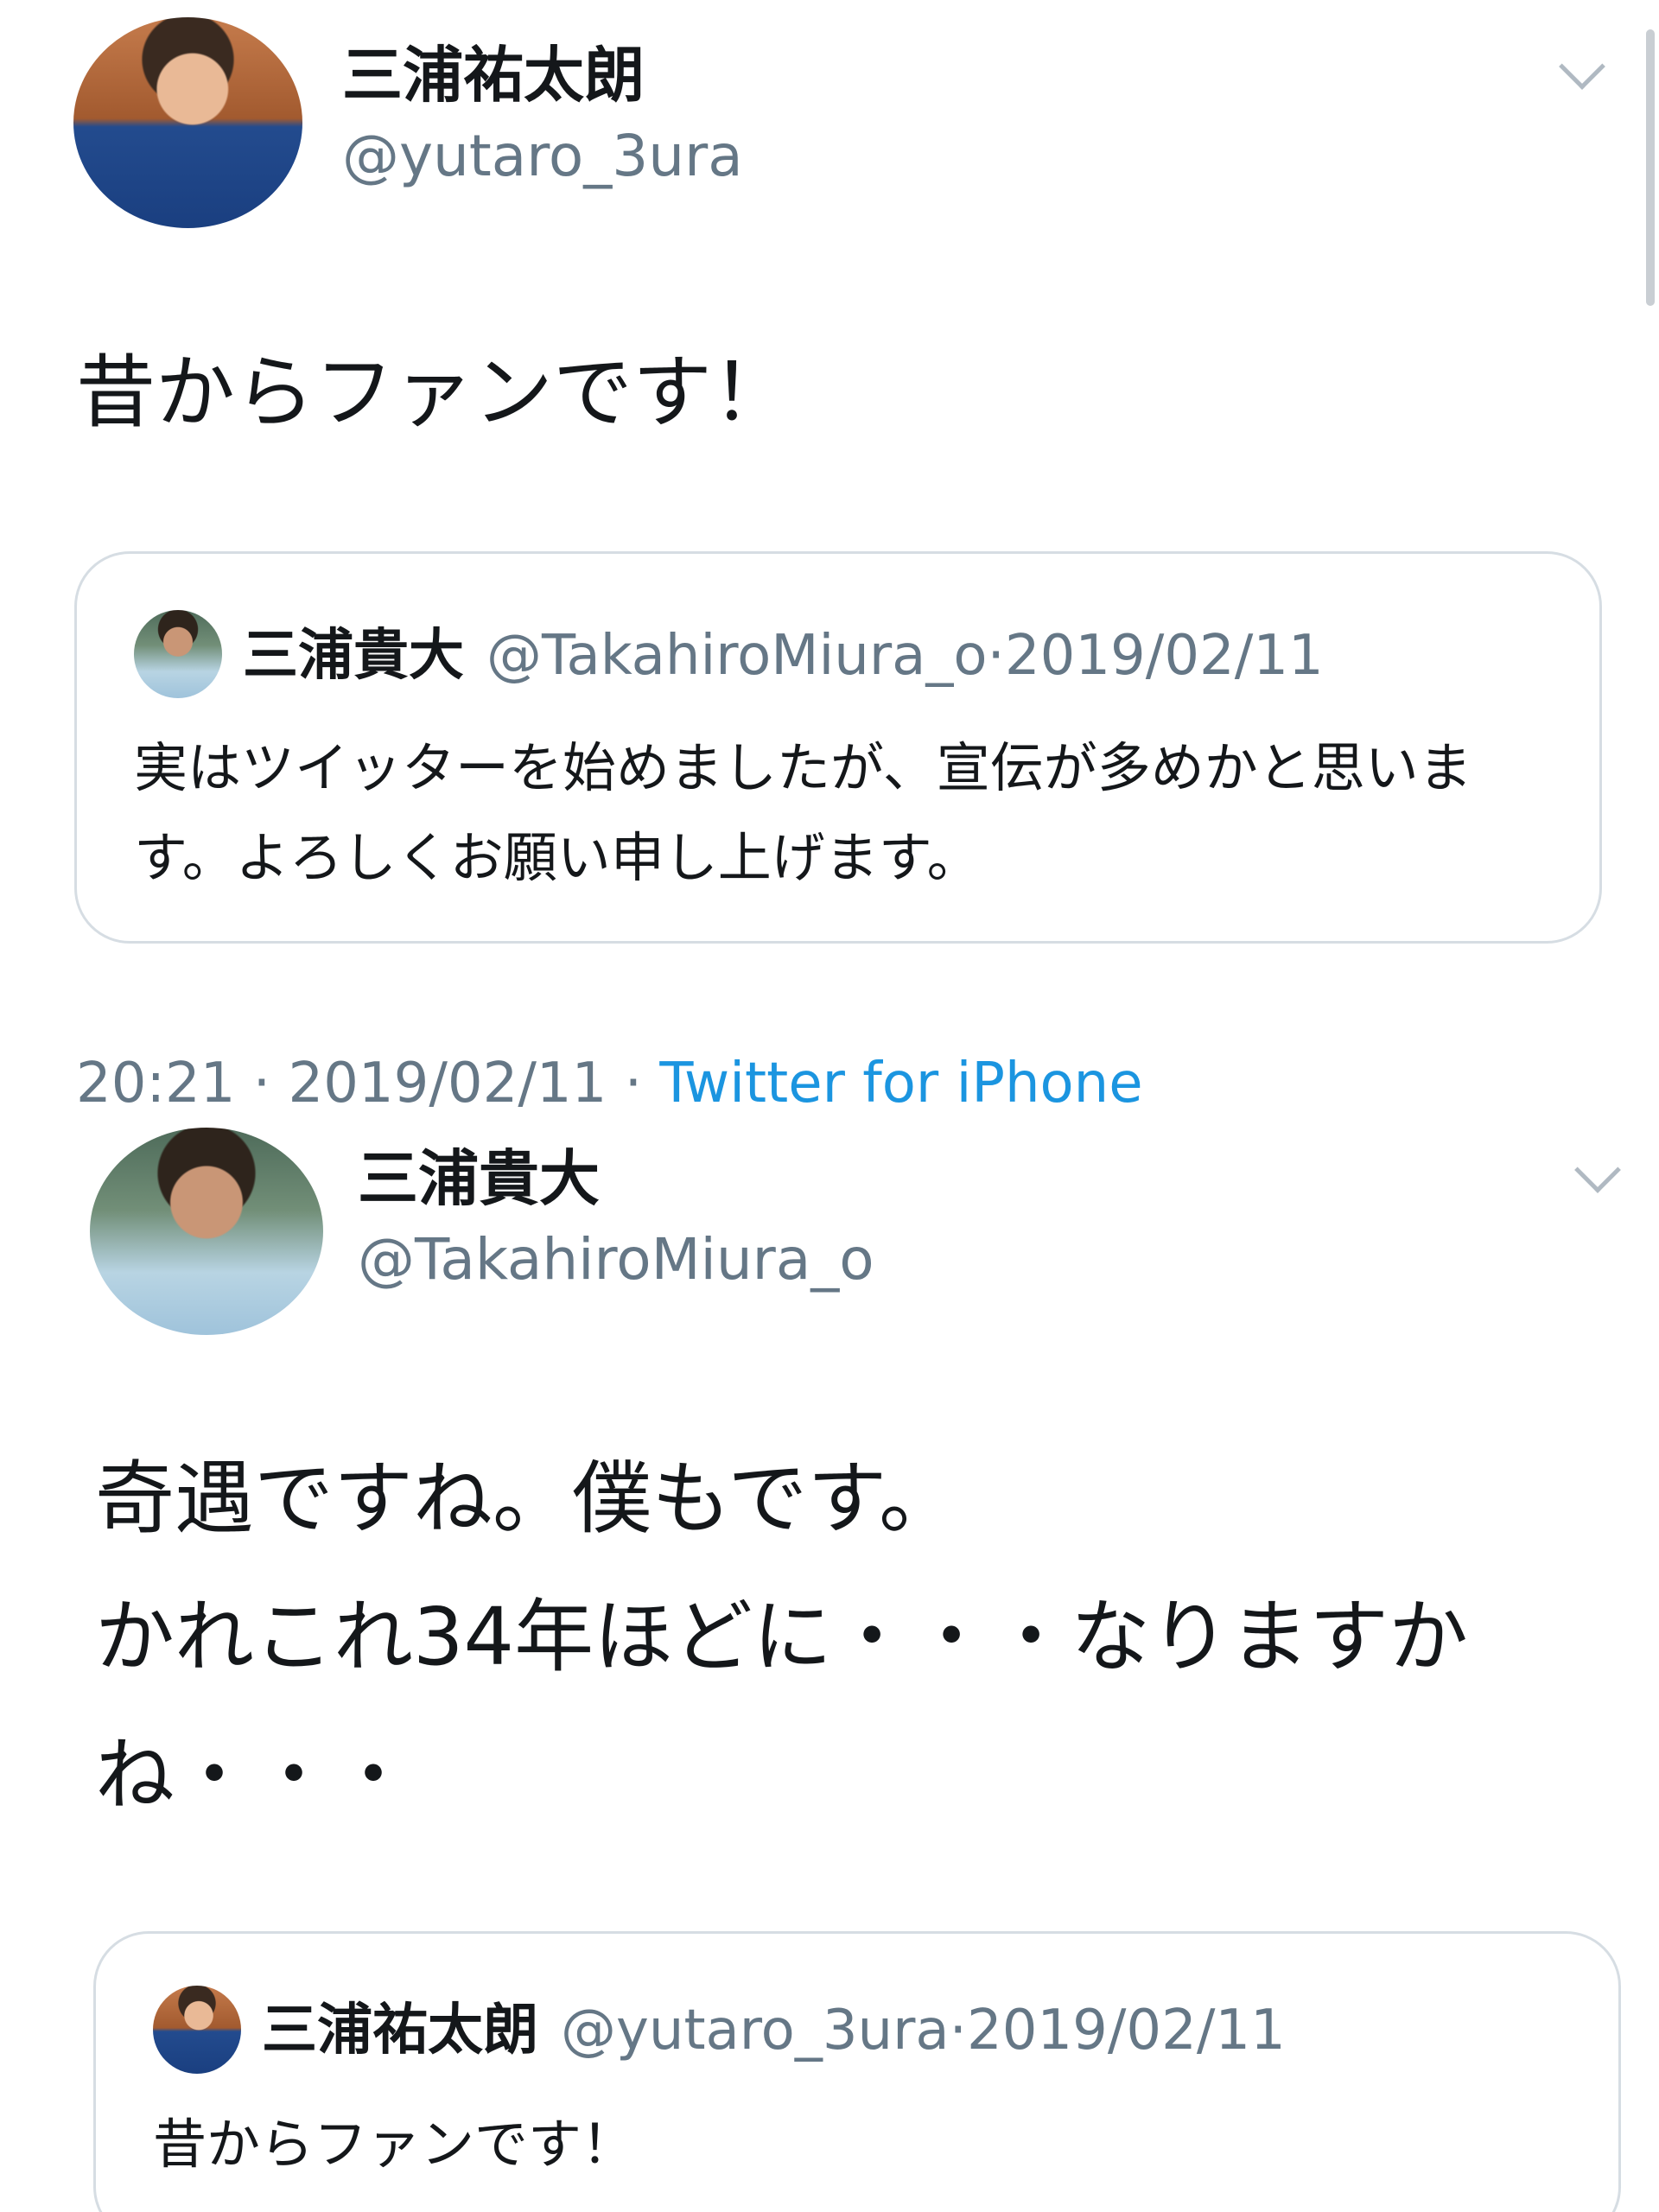 Image resolution: width=1659 pixels, height=2212 pixels. Describe the element at coordinates (782, 1636) in the screenshot. I see `tweet-text: 奇遇ですね。僕もです。 かれこれ34年ほどに・・・なりますかね・・・` at that location.